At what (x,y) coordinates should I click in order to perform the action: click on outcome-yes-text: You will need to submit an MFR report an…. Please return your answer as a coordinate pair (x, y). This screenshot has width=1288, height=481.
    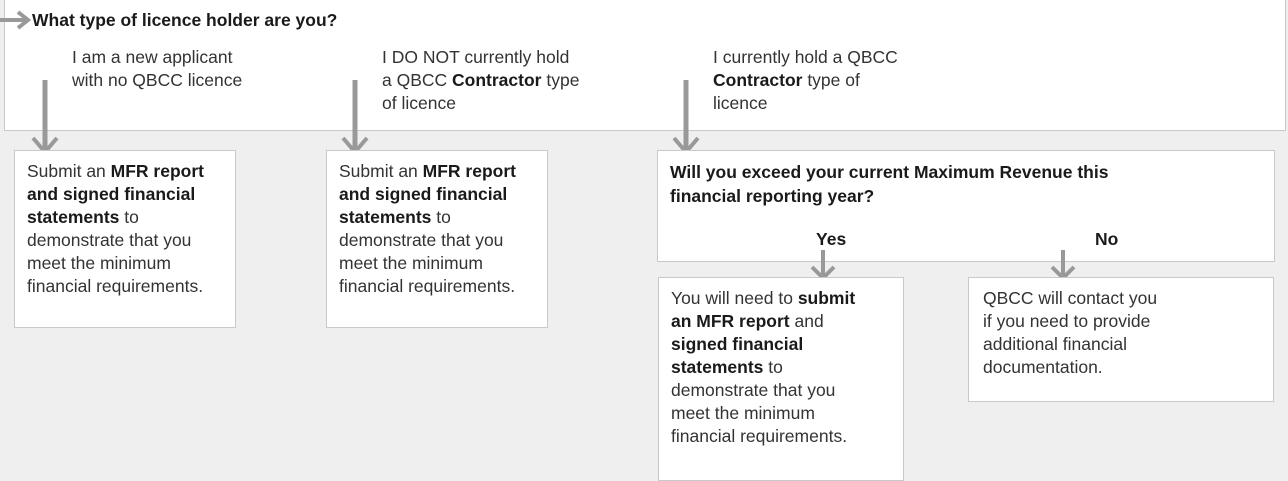
    Looking at the image, I should click on (763, 367).